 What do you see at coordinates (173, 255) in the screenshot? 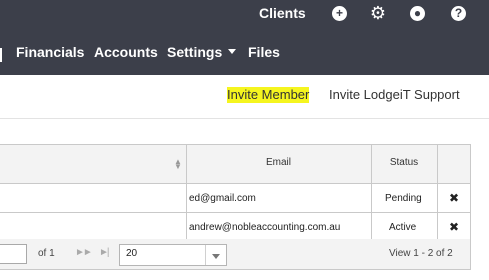
I see `rows-per-page-select: 20` at bounding box center [173, 255].